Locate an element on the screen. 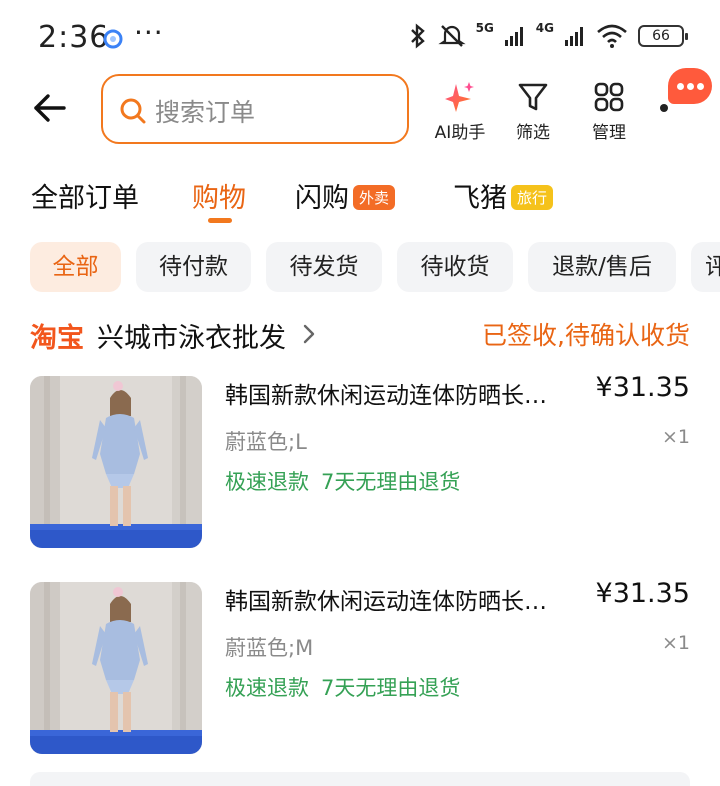 This screenshot has height=786, width=720. message-chat-icon is located at coordinates (690, 86).